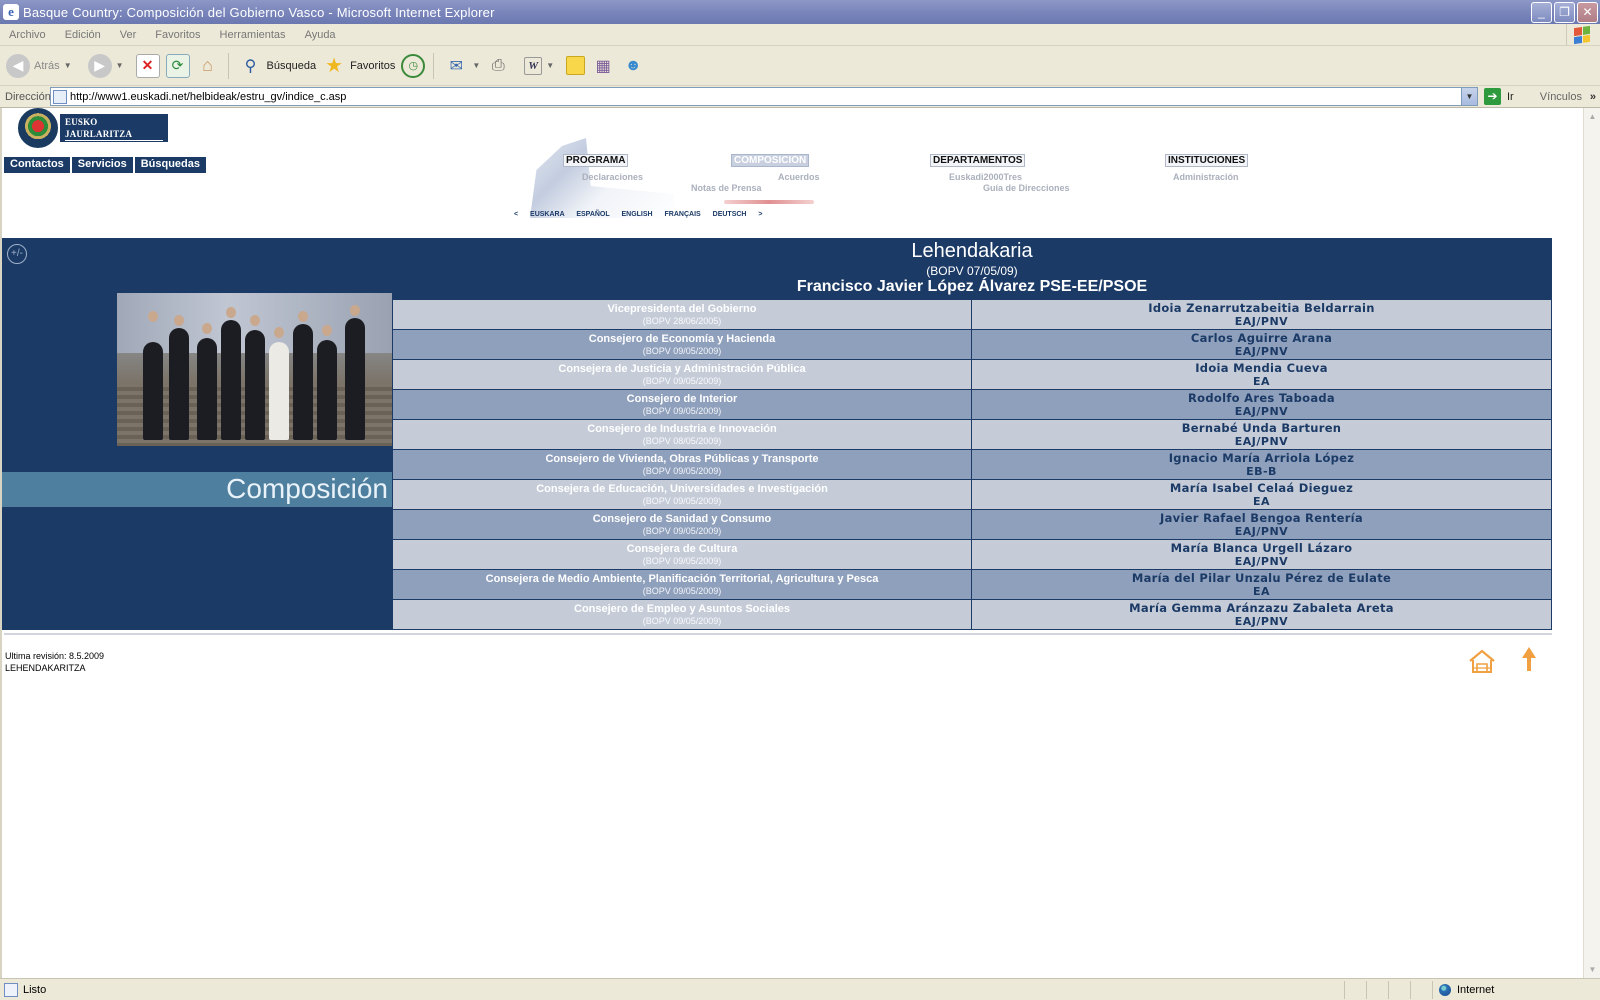 This screenshot has height=1000, width=1600. I want to click on discuss-button, so click(576, 66).